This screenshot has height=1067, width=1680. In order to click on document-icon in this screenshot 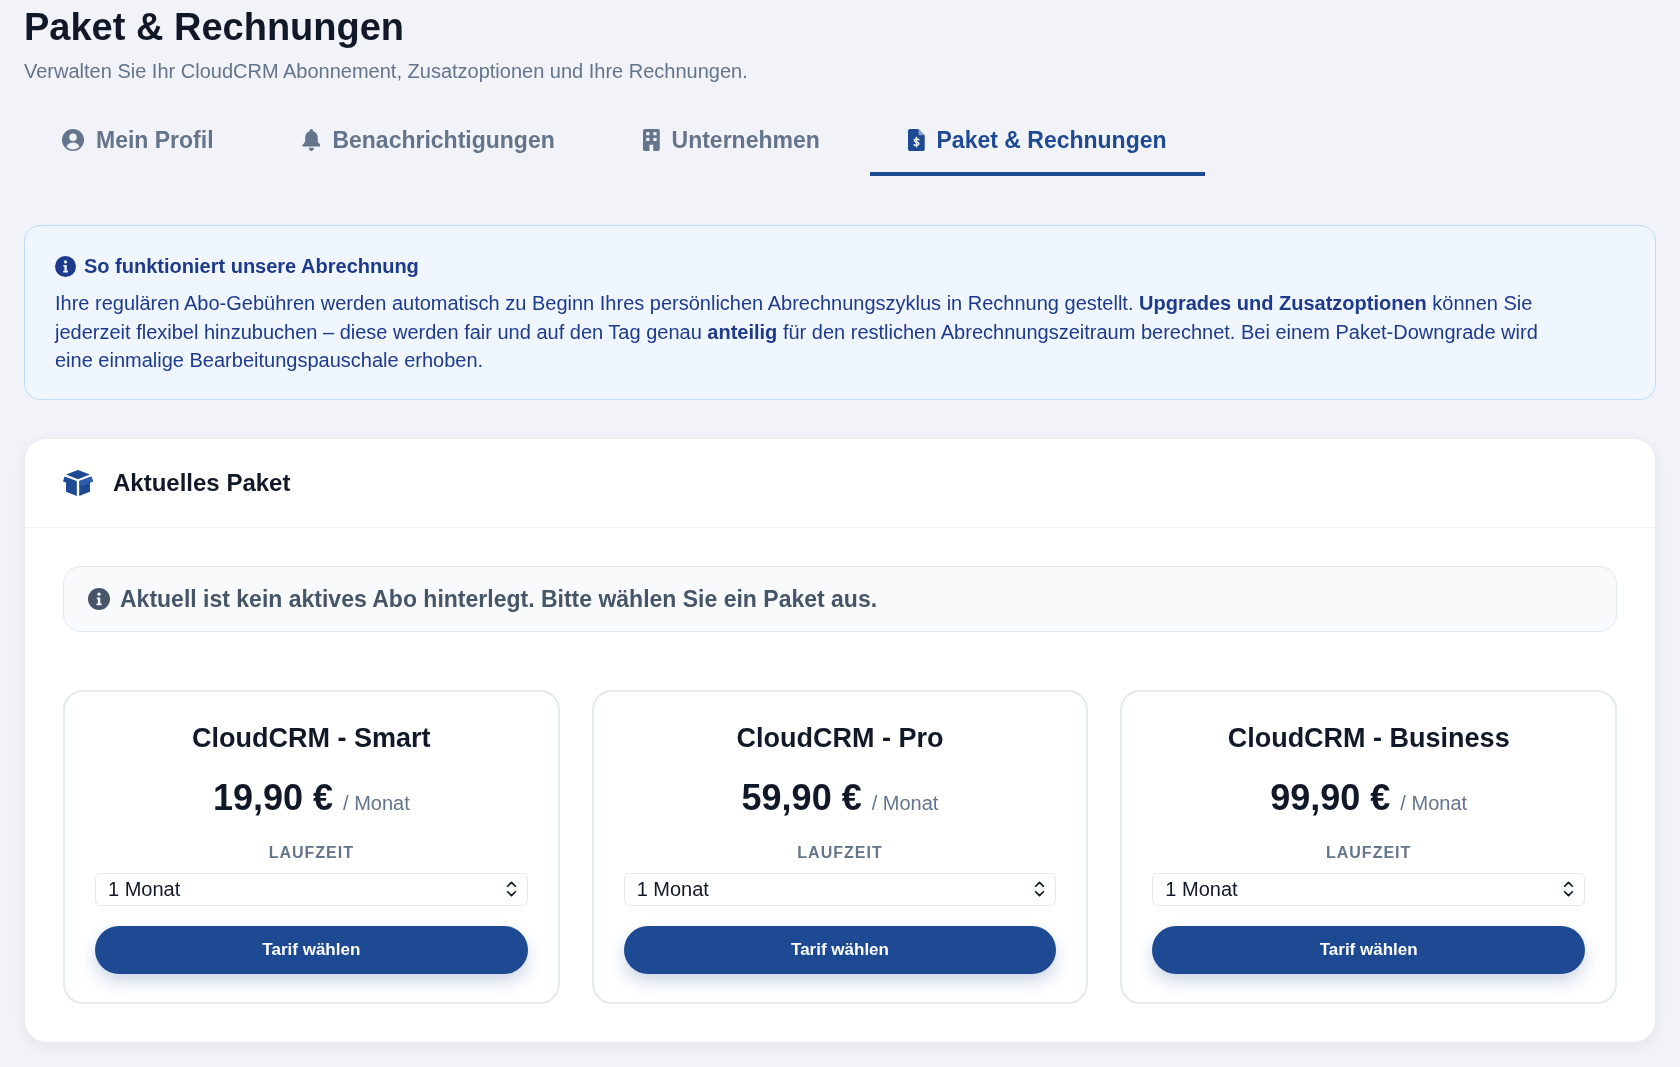, I will do `click(916, 140)`.